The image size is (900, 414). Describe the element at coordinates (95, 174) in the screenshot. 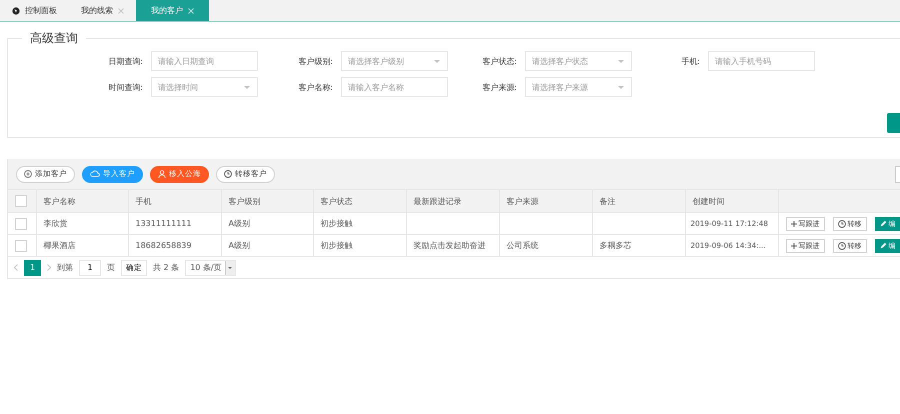

I see `cloud-icon` at that location.